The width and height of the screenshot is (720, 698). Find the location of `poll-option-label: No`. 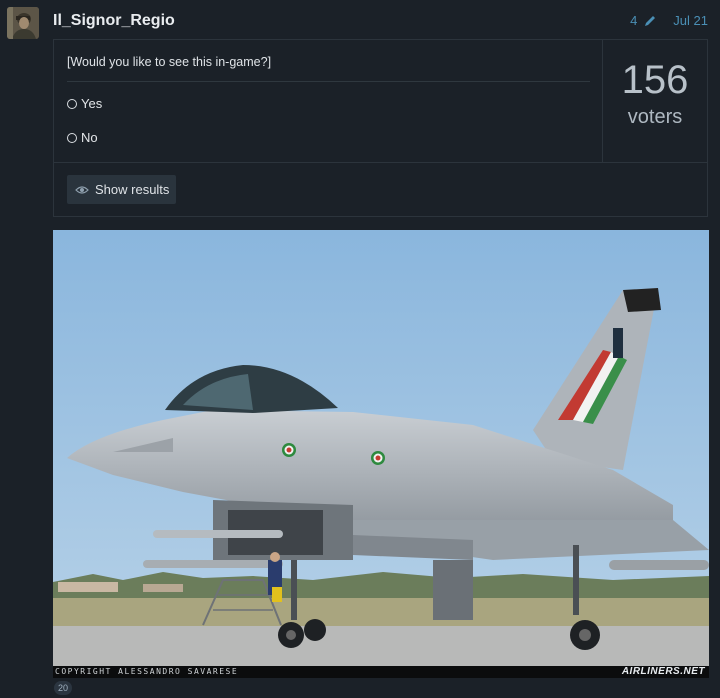

poll-option-label: No is located at coordinates (89, 137).